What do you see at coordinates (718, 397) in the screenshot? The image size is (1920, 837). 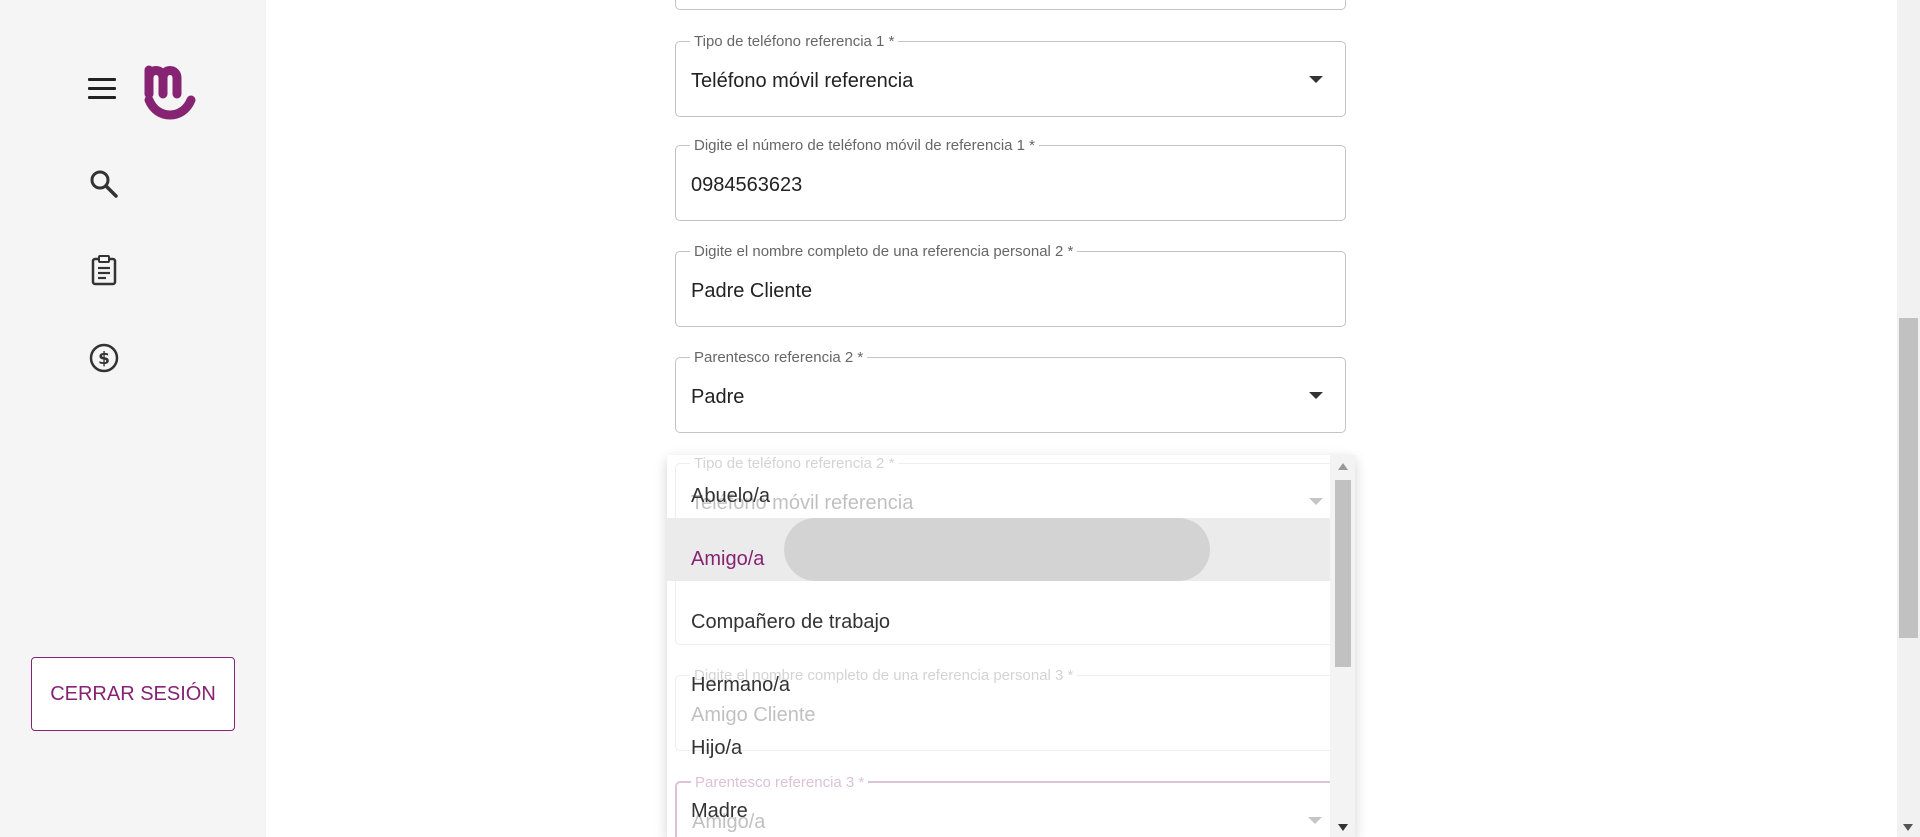 I see `field-value: Padre` at bounding box center [718, 397].